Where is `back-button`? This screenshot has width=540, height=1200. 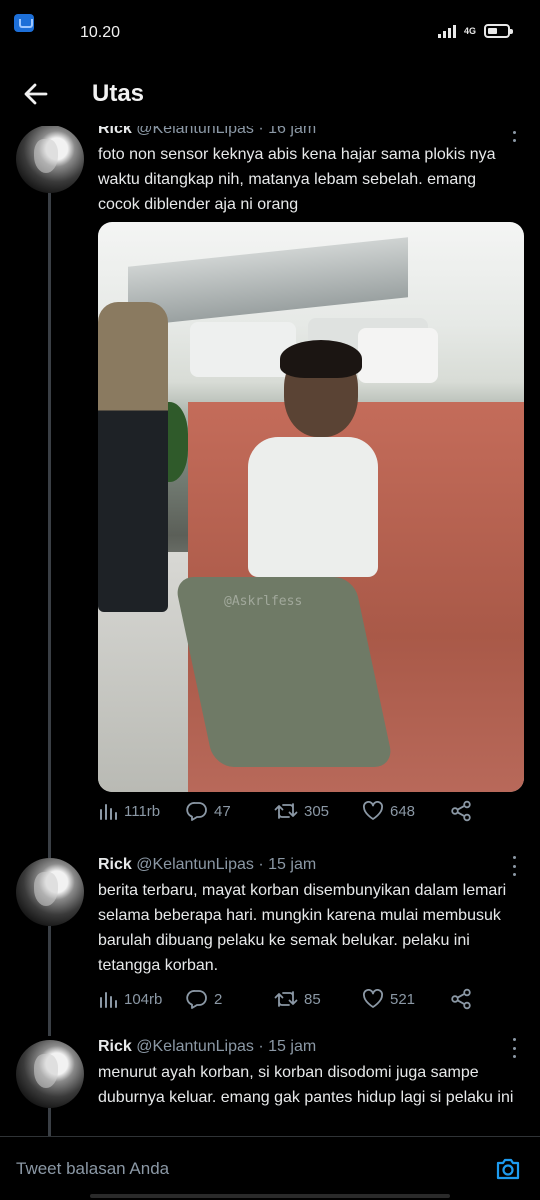 back-button is located at coordinates (36, 94).